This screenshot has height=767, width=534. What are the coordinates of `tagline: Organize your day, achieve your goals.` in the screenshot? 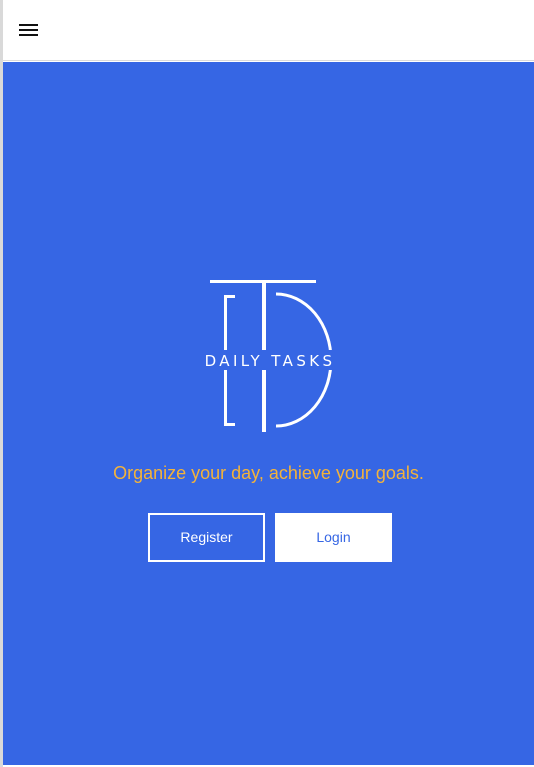 It's located at (268, 473).